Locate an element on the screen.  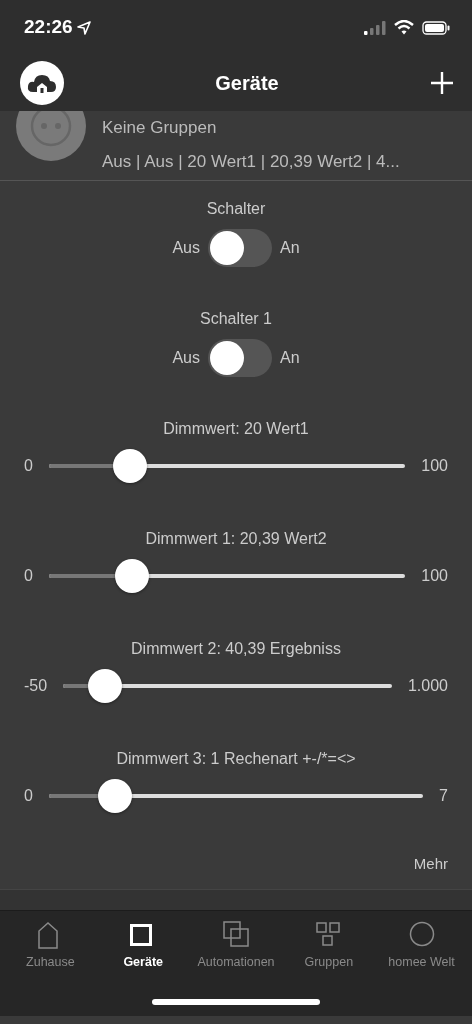
signal-icon is located at coordinates (375, 27).